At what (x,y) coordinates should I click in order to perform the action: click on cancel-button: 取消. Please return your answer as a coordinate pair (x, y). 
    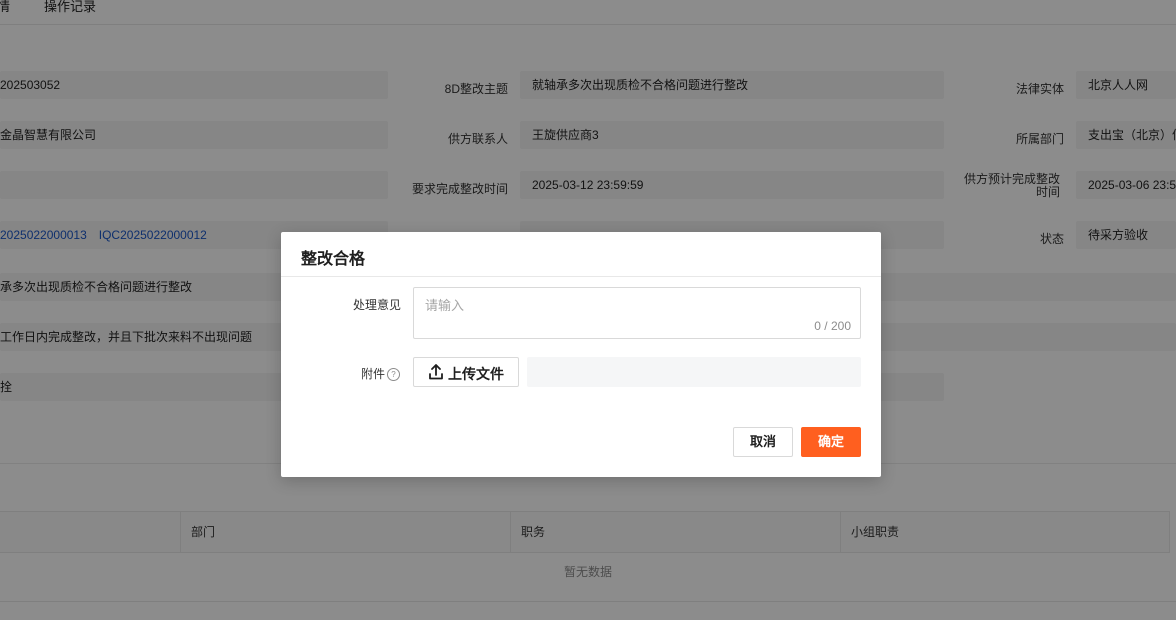
    Looking at the image, I should click on (763, 442).